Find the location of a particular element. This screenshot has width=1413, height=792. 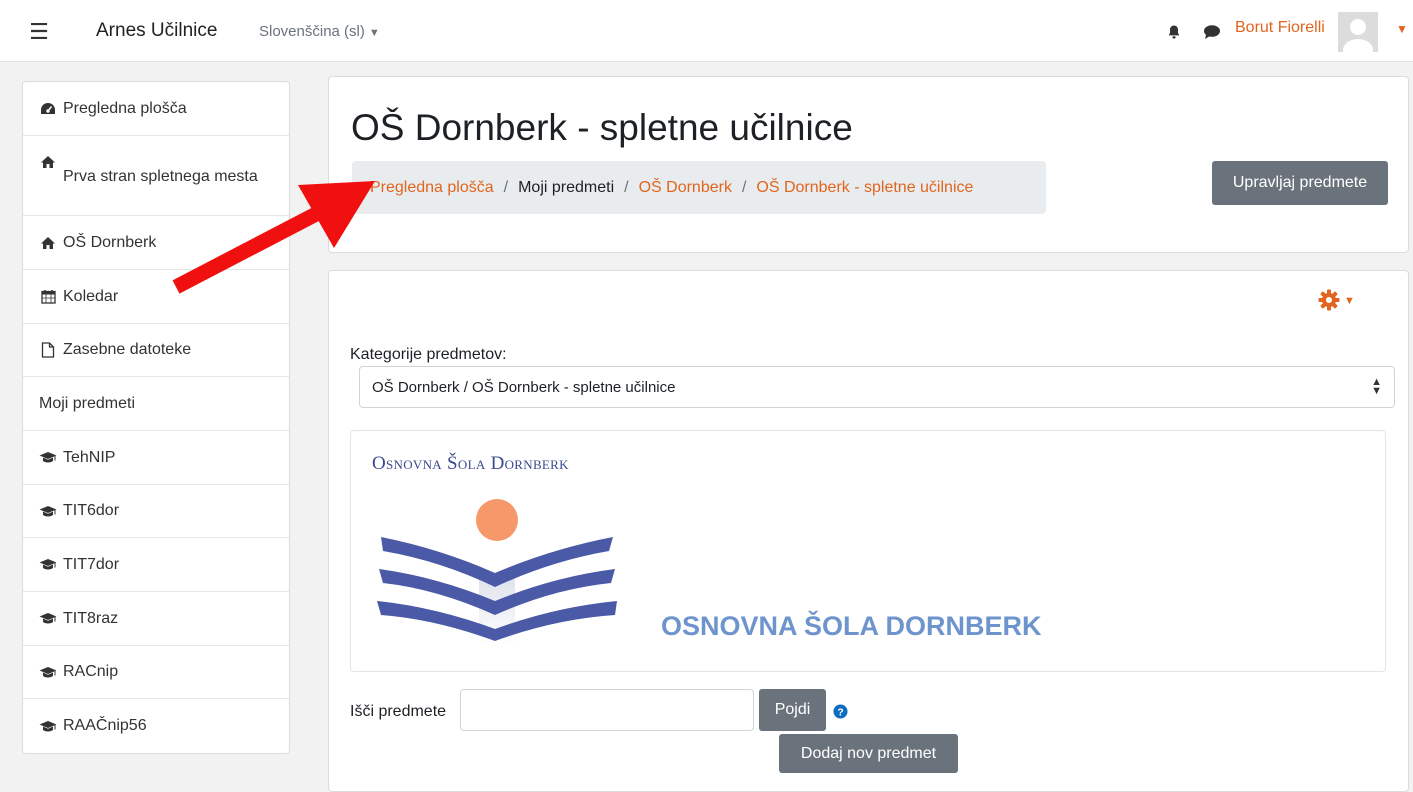

sidebar-item-label: TIT8raz is located at coordinates (91, 618).